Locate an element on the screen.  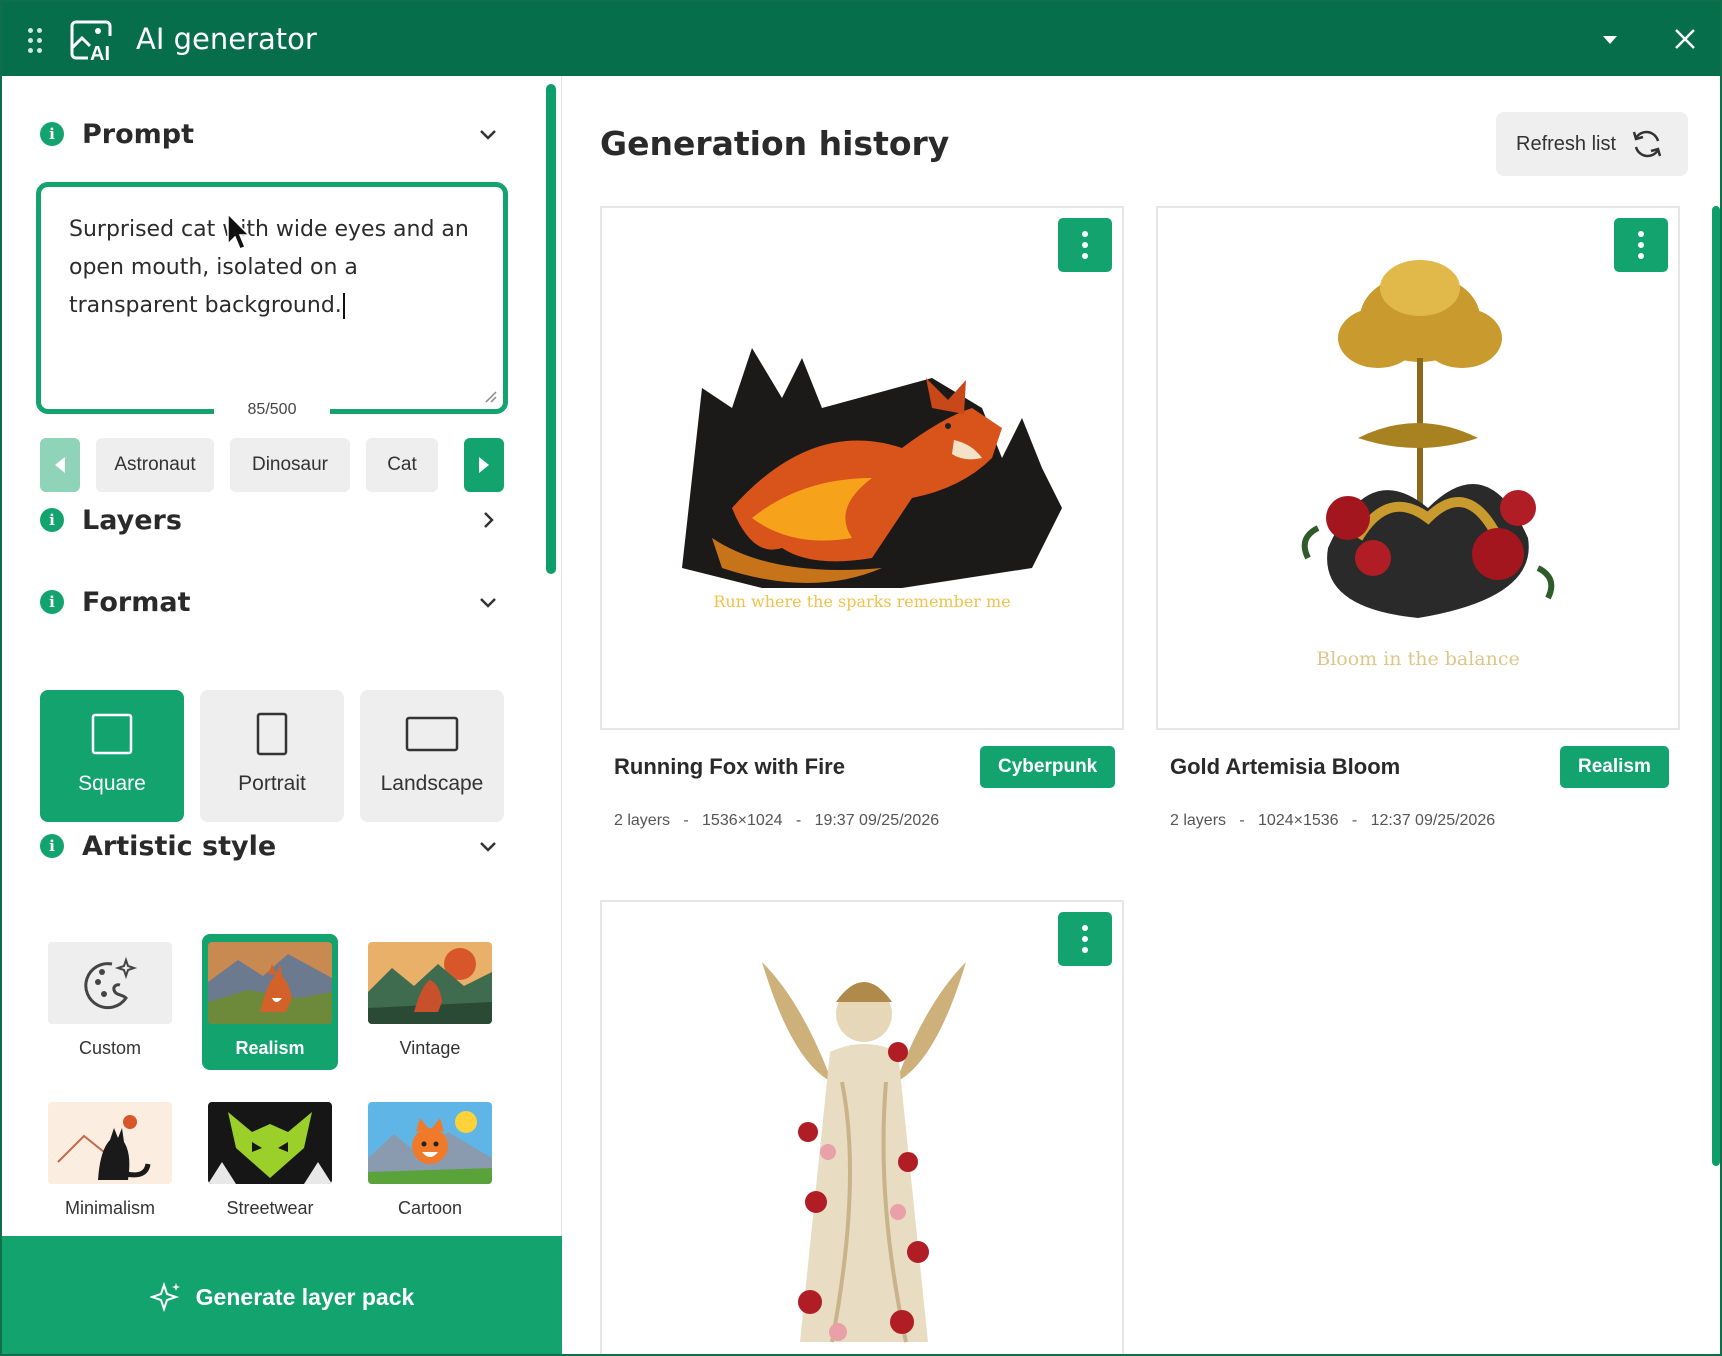
format-portrait-button: Portrait is located at coordinates (272, 756).